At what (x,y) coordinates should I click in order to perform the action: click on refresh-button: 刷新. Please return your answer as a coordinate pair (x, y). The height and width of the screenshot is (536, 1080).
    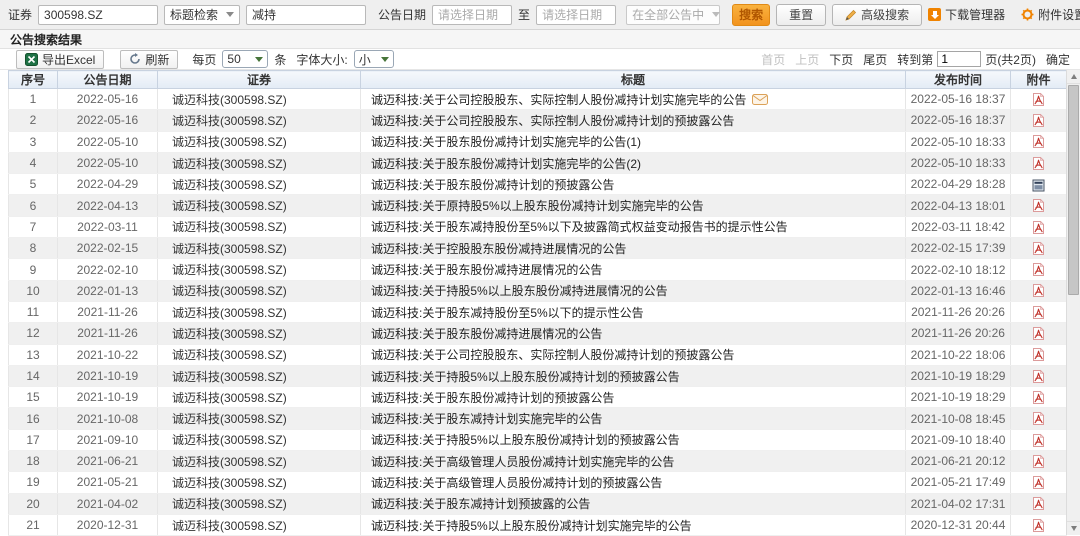
    Looking at the image, I should click on (149, 59).